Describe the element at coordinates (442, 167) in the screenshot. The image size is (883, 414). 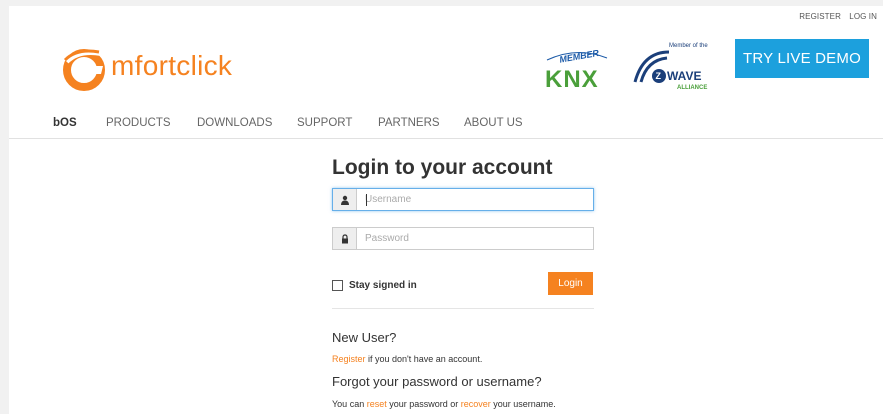
I see `login-title: Login to your account` at that location.